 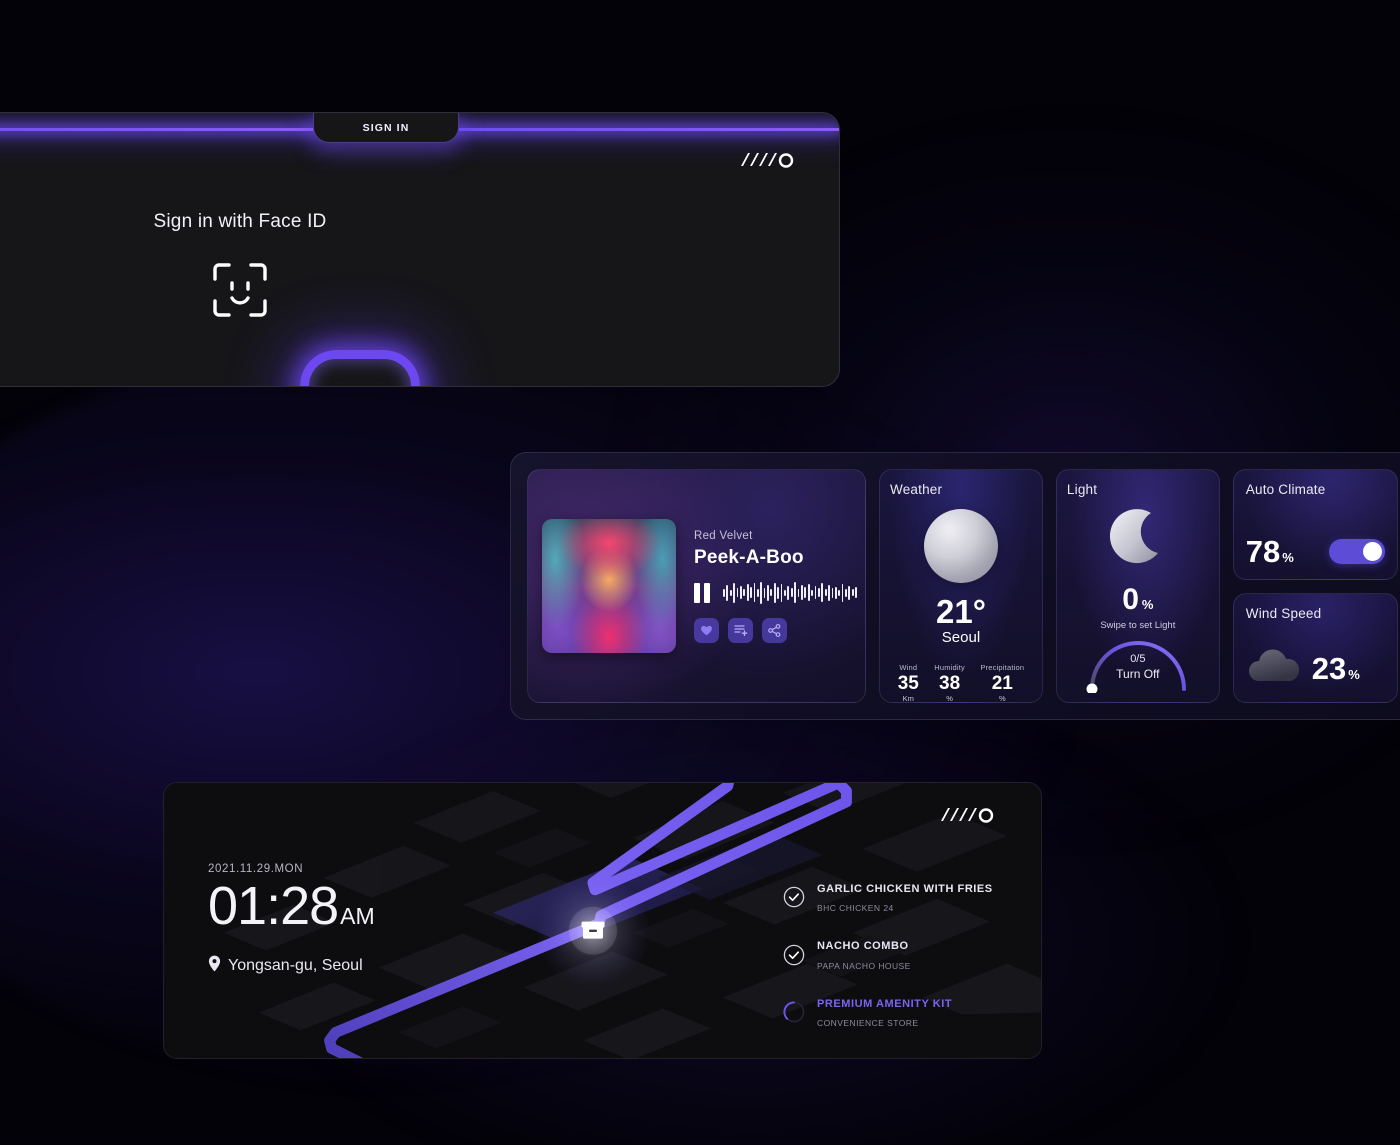 What do you see at coordinates (1356, 551) in the screenshot?
I see `auto-climate-toggle` at bounding box center [1356, 551].